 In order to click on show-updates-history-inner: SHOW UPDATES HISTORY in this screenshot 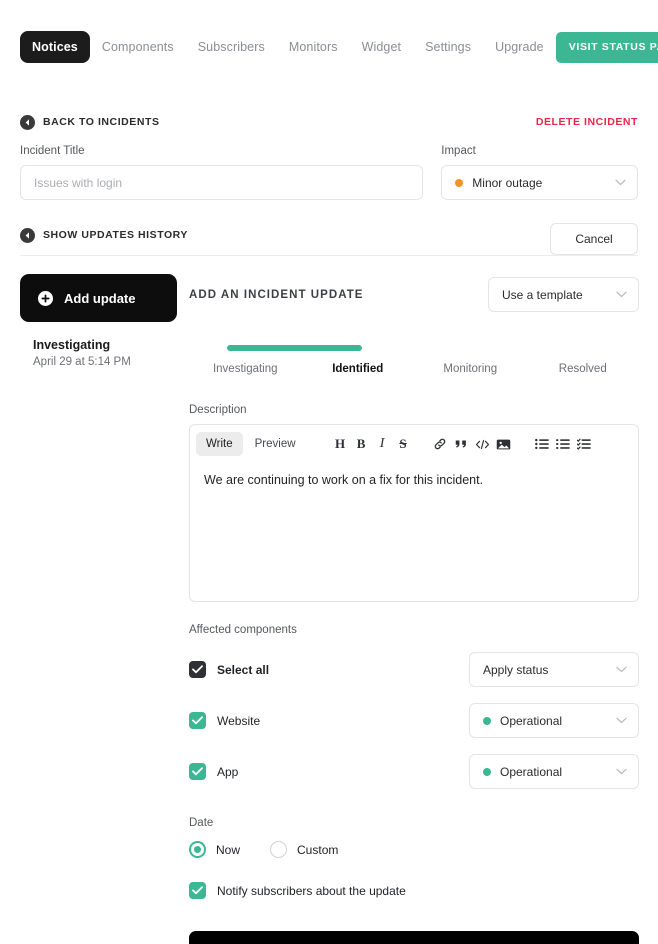, I will do `click(104, 235)`.